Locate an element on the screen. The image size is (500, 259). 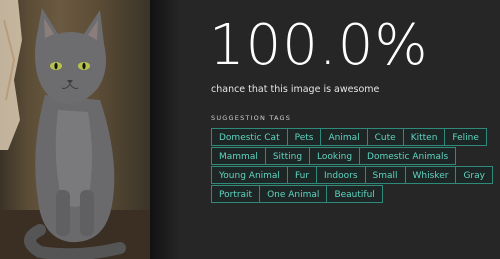
awesomeness-score: 100.0% is located at coordinates (319, 45).